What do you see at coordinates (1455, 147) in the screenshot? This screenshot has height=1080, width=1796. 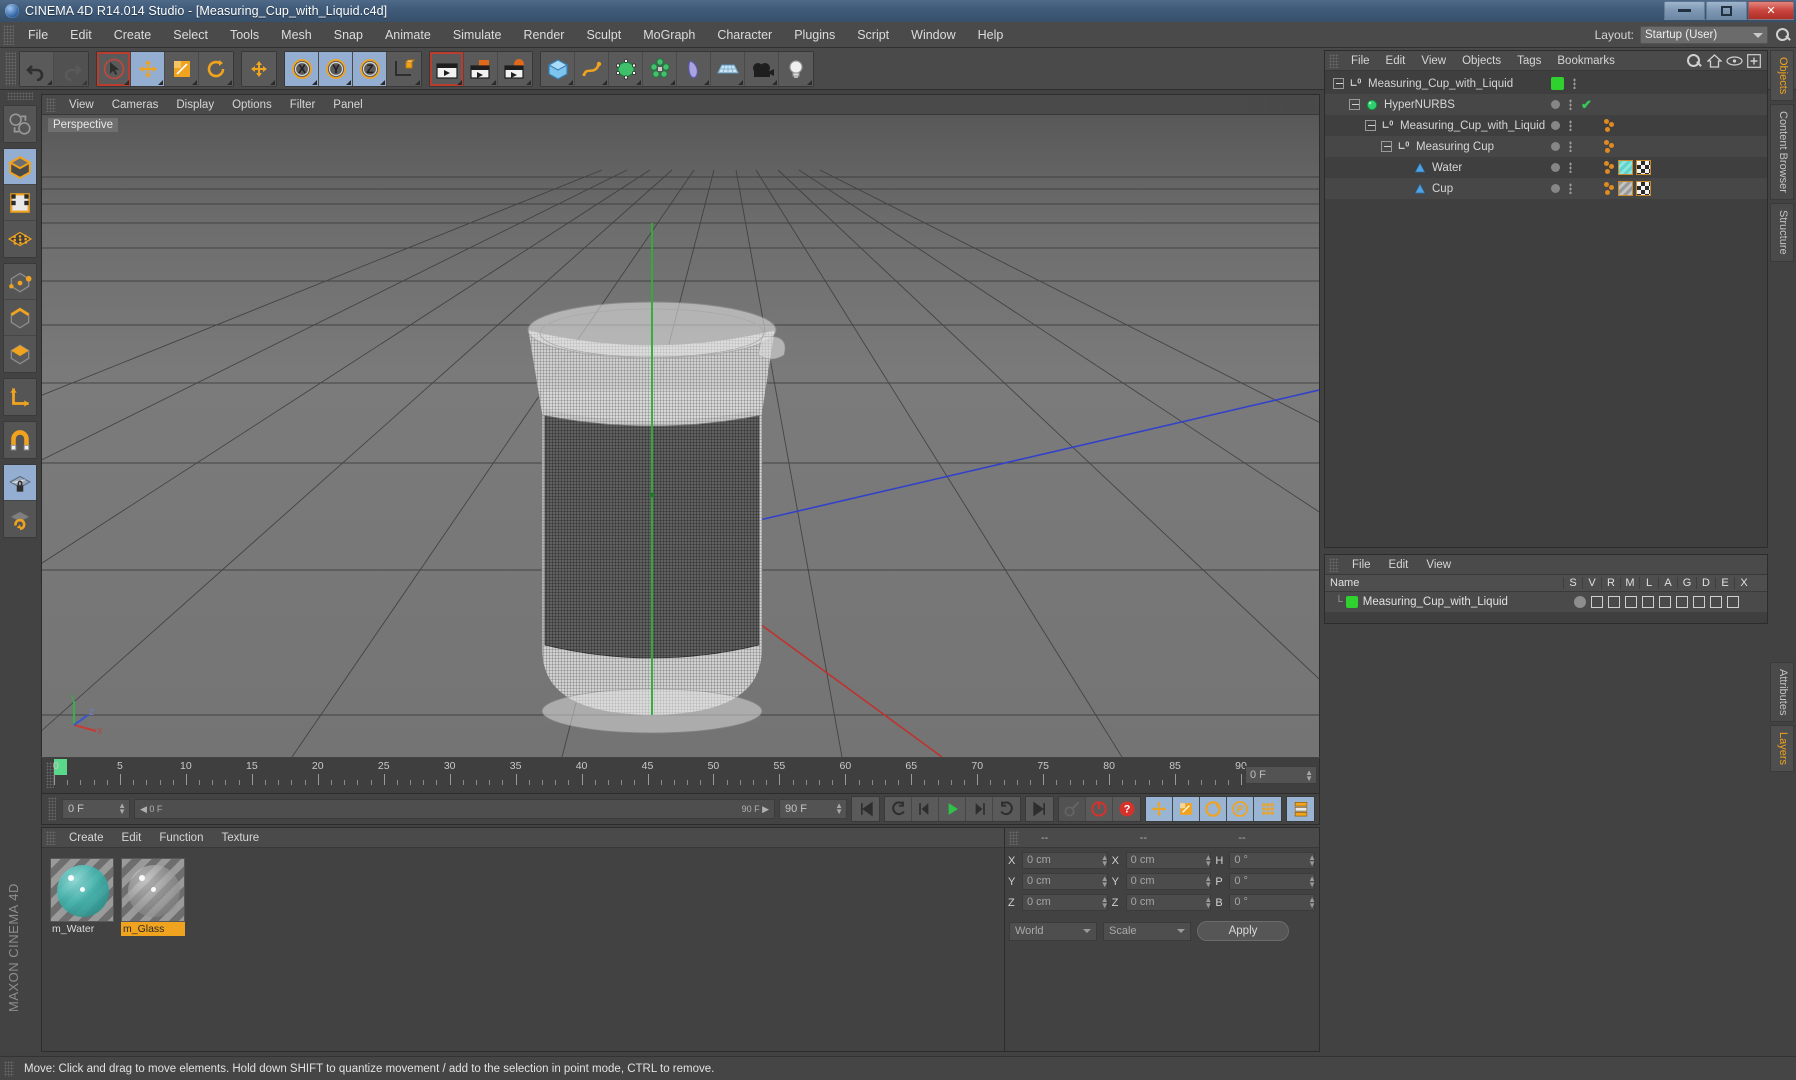 I see `object-name: Measuring Cup` at bounding box center [1455, 147].